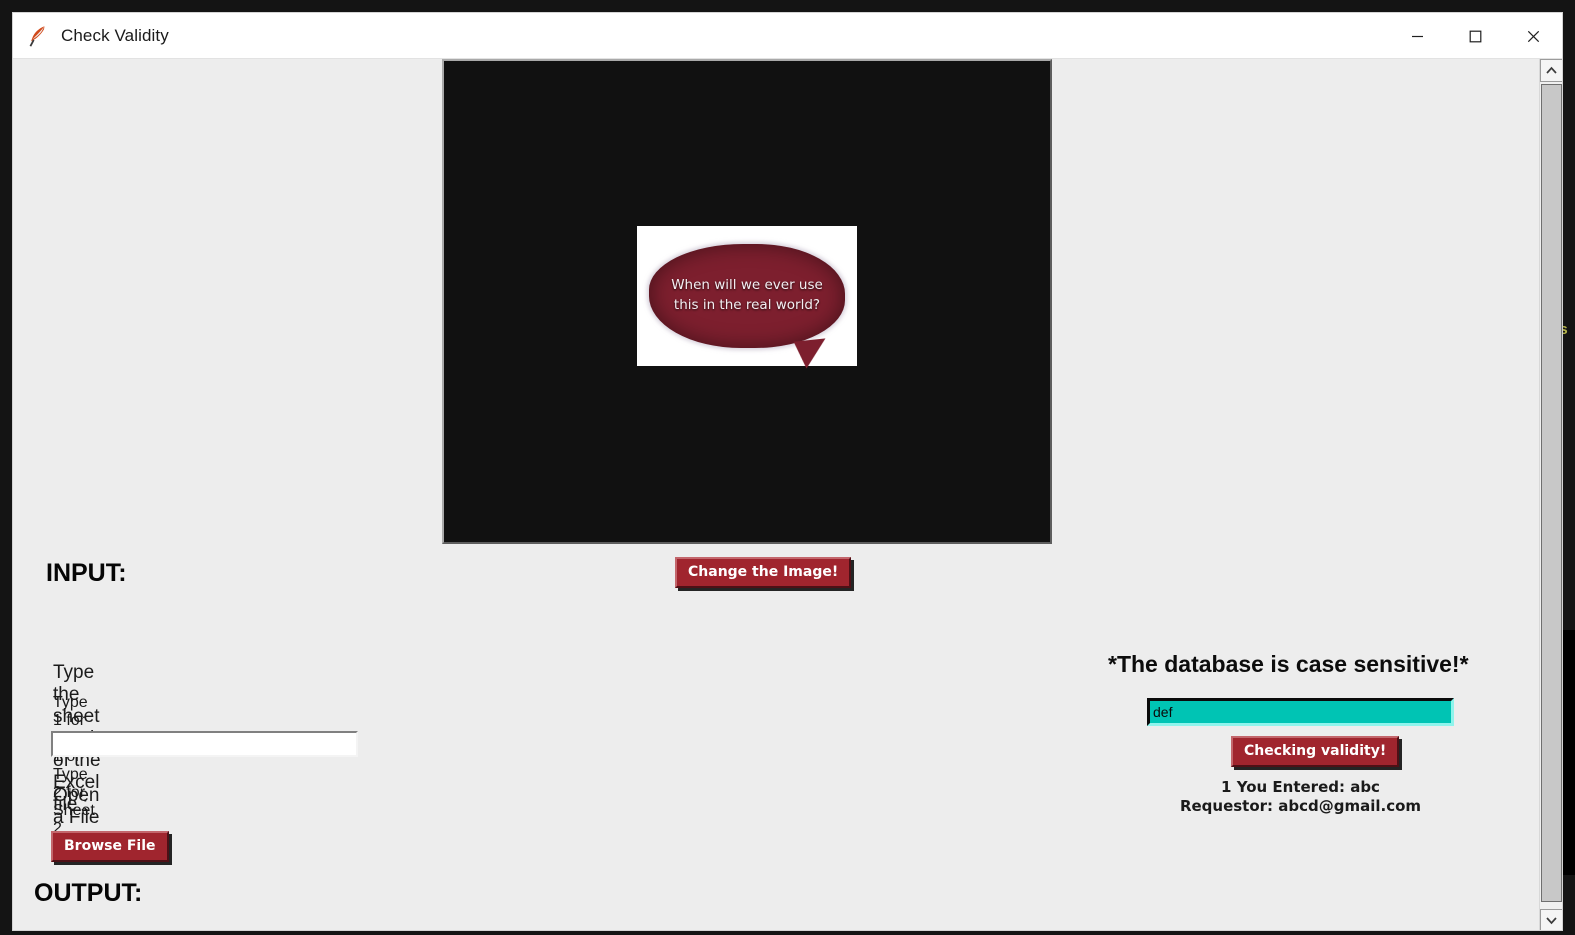  I want to click on sheet-number-input, so click(204, 744).